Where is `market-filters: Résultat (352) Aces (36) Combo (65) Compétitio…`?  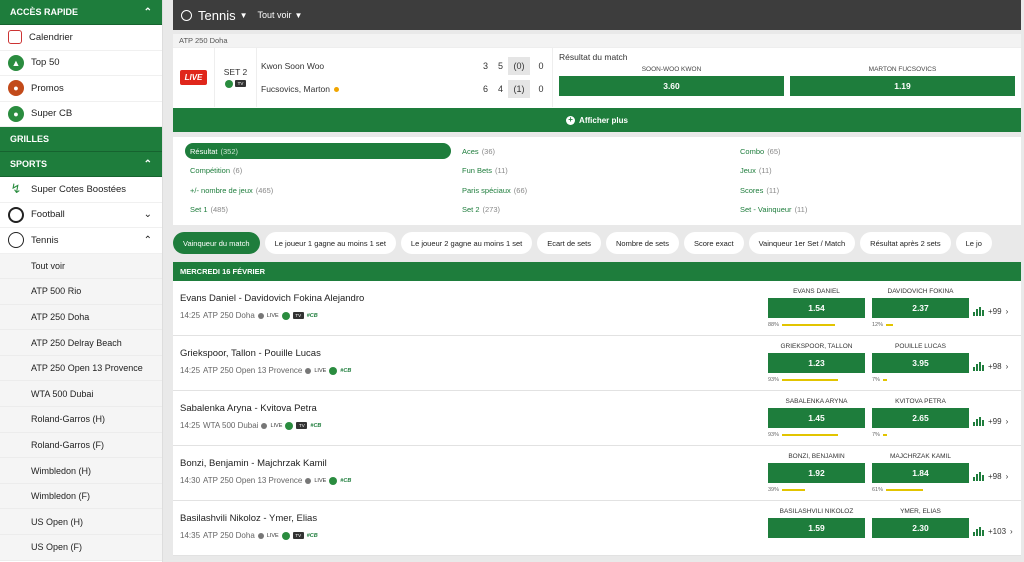 market-filters: Résultat (352) Aces (36) Combo (65) Compétitio… is located at coordinates (597, 181).